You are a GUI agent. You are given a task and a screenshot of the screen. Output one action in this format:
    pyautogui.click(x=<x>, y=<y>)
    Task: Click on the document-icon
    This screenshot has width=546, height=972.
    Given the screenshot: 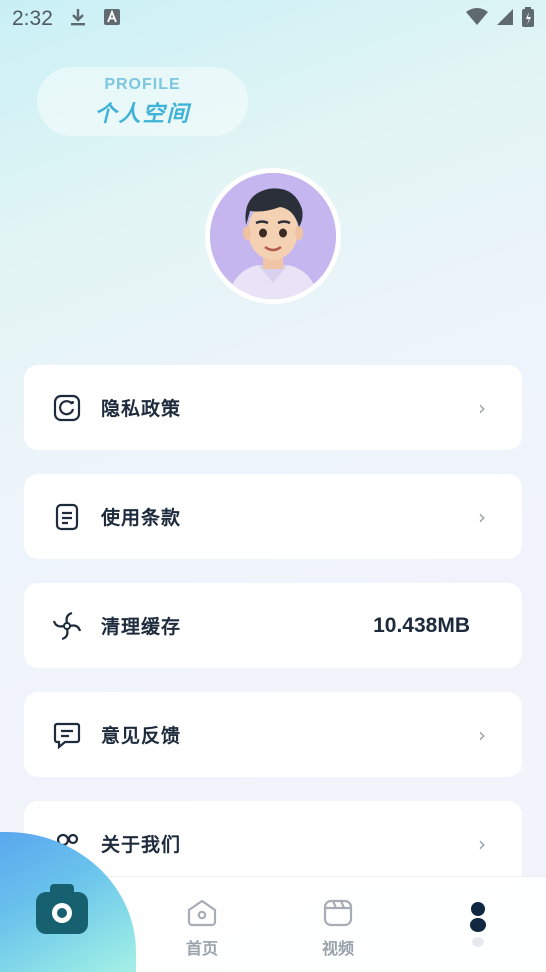 What is the action you would take?
    pyautogui.click(x=67, y=517)
    